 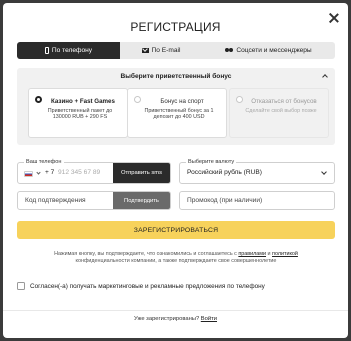 I want to click on phone-icon, so click(x=46, y=50).